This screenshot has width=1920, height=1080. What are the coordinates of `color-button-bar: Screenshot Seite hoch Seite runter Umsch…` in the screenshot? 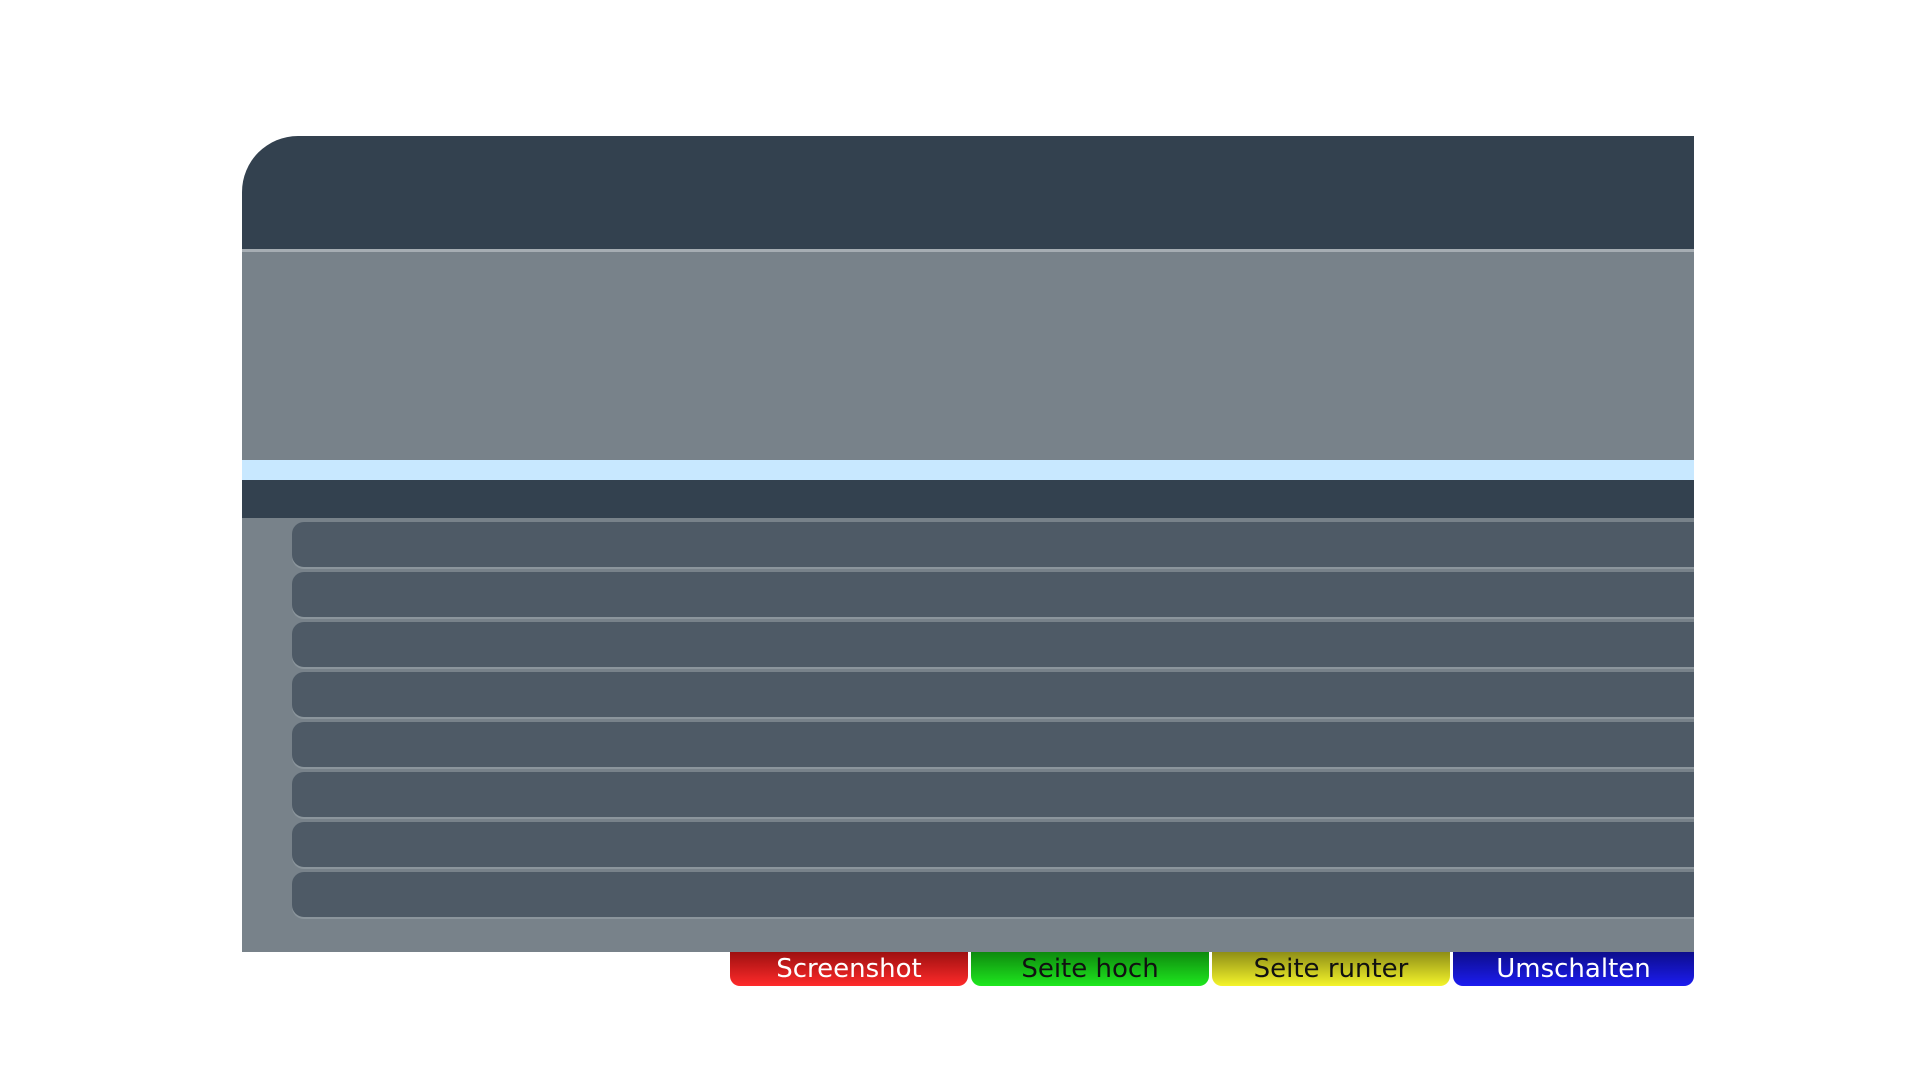 It's located at (1212, 969).